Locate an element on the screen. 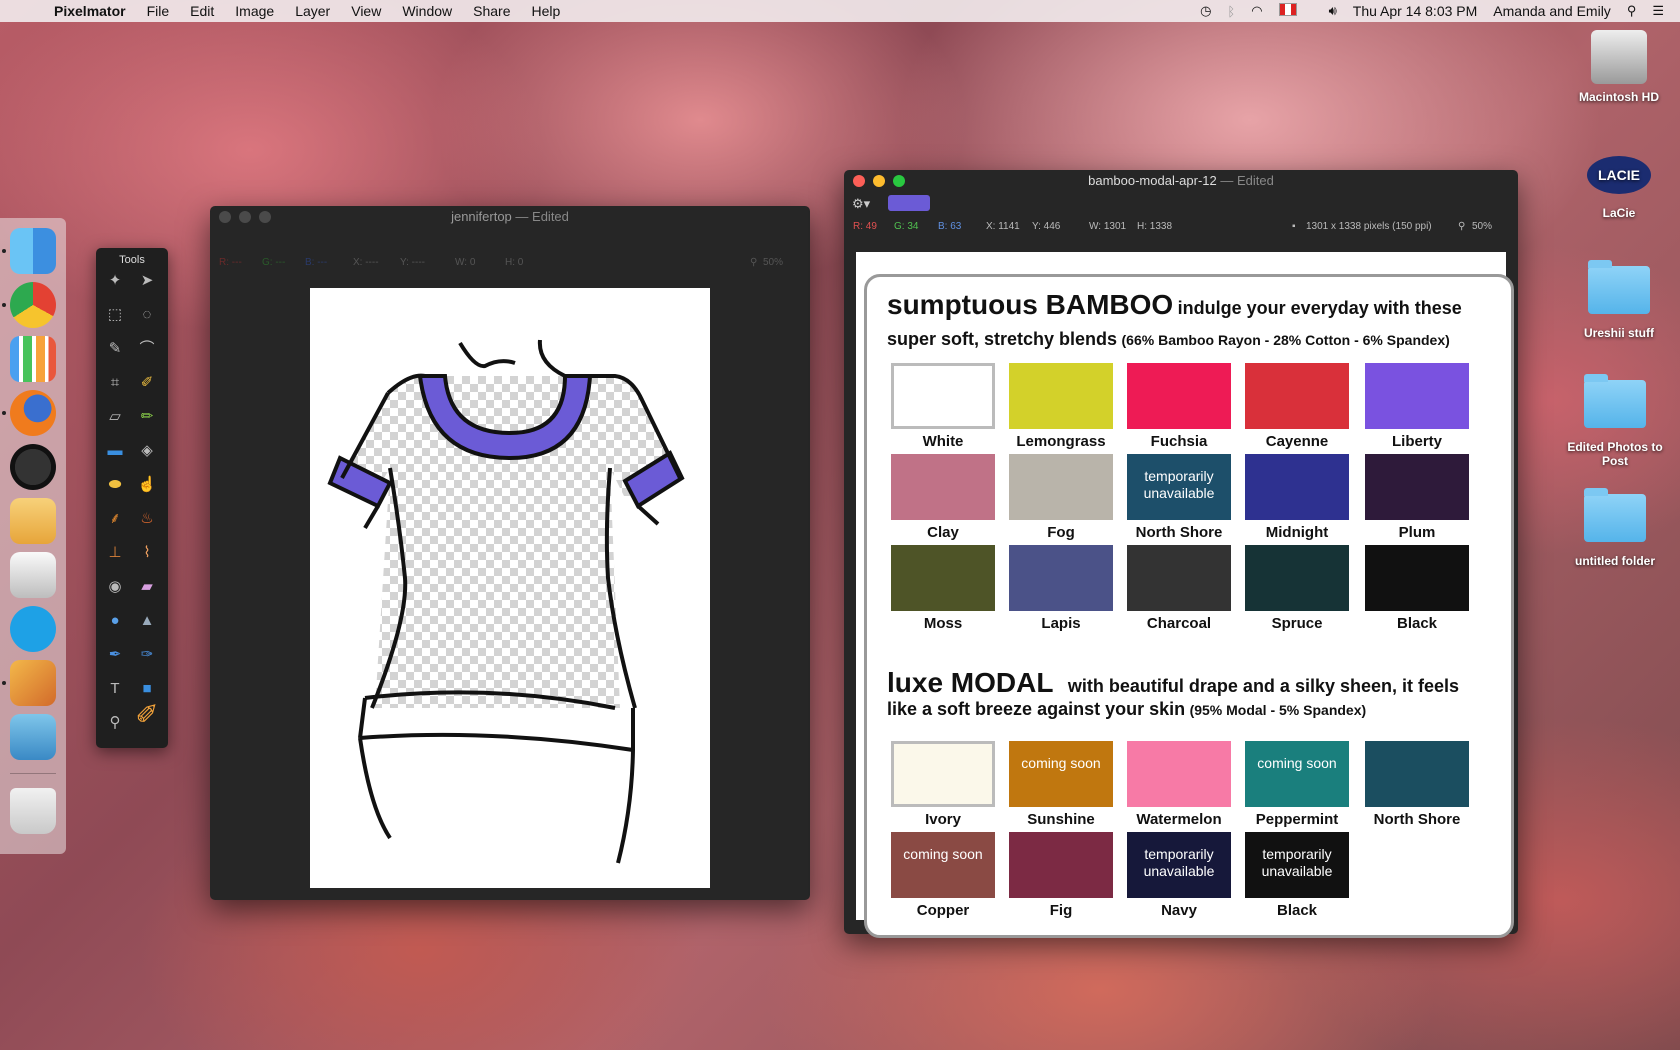 This screenshot has height=1050, width=1680. paint-bucket-icon: ◈ is located at coordinates (147, 451).